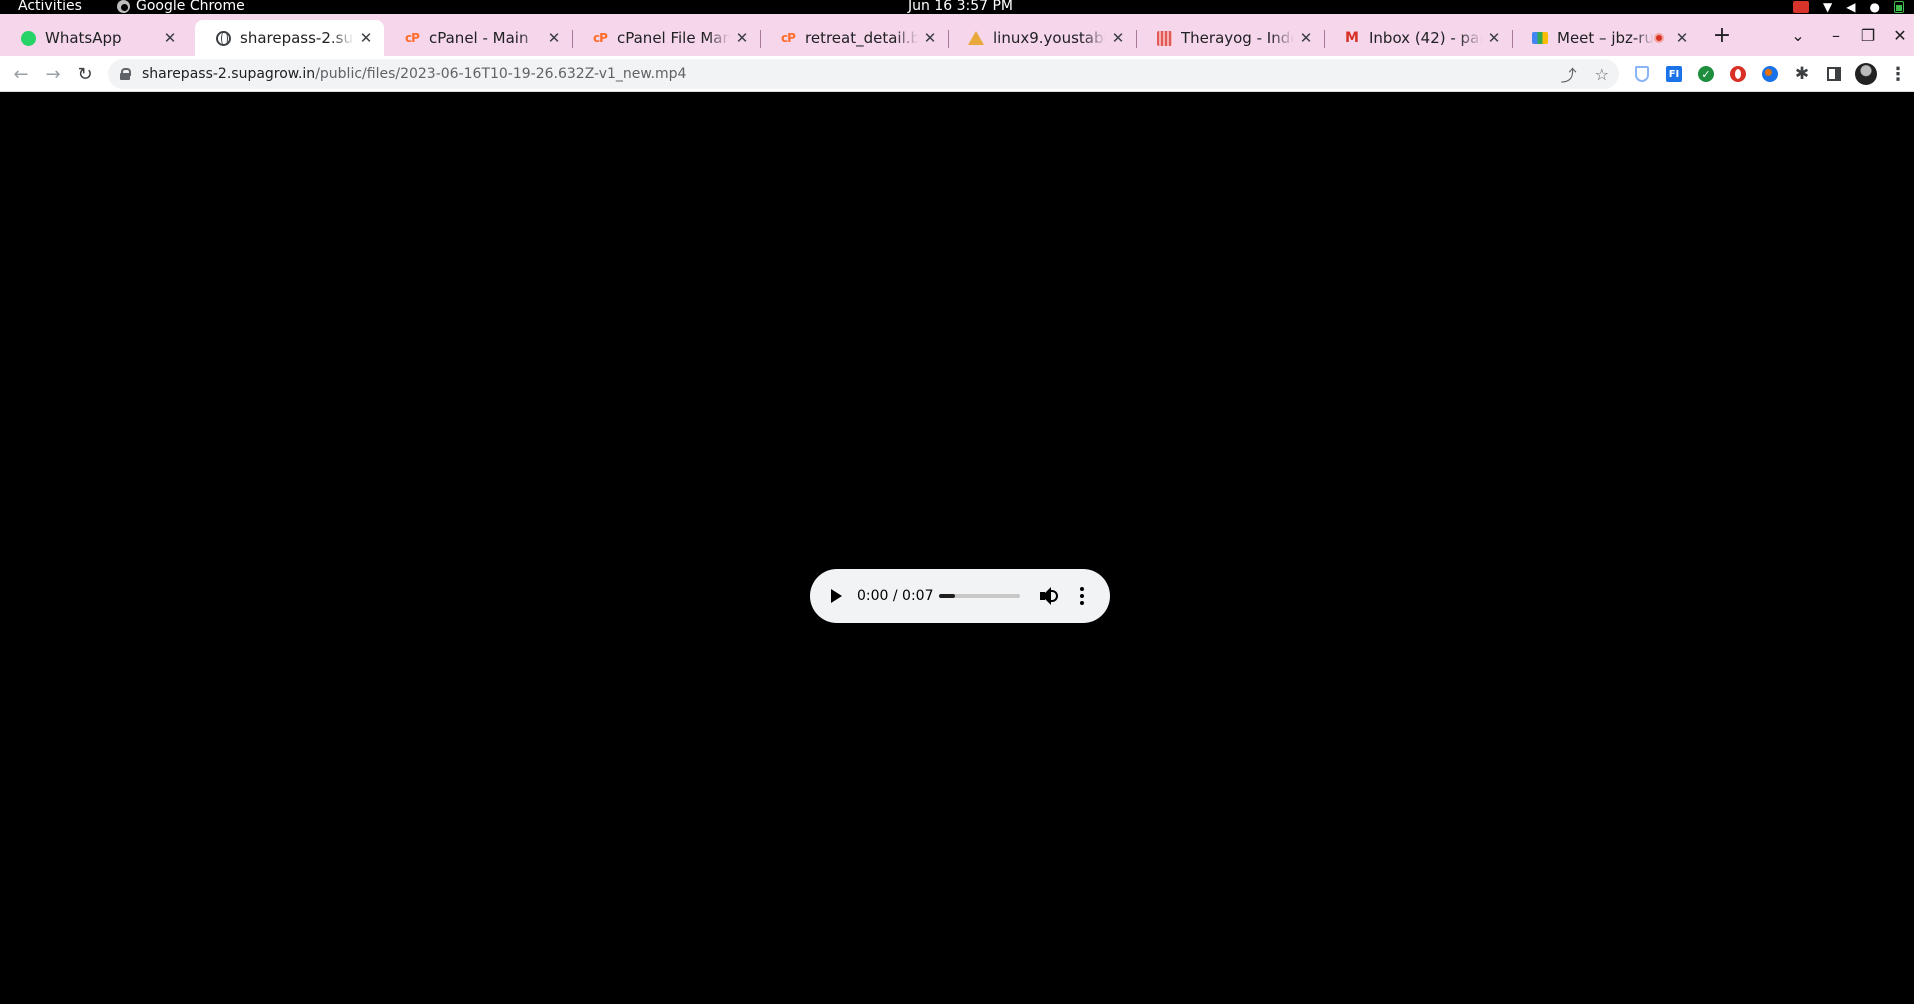 The width and height of the screenshot is (1914, 1004). I want to click on gmail-icon: M, so click(1352, 38).